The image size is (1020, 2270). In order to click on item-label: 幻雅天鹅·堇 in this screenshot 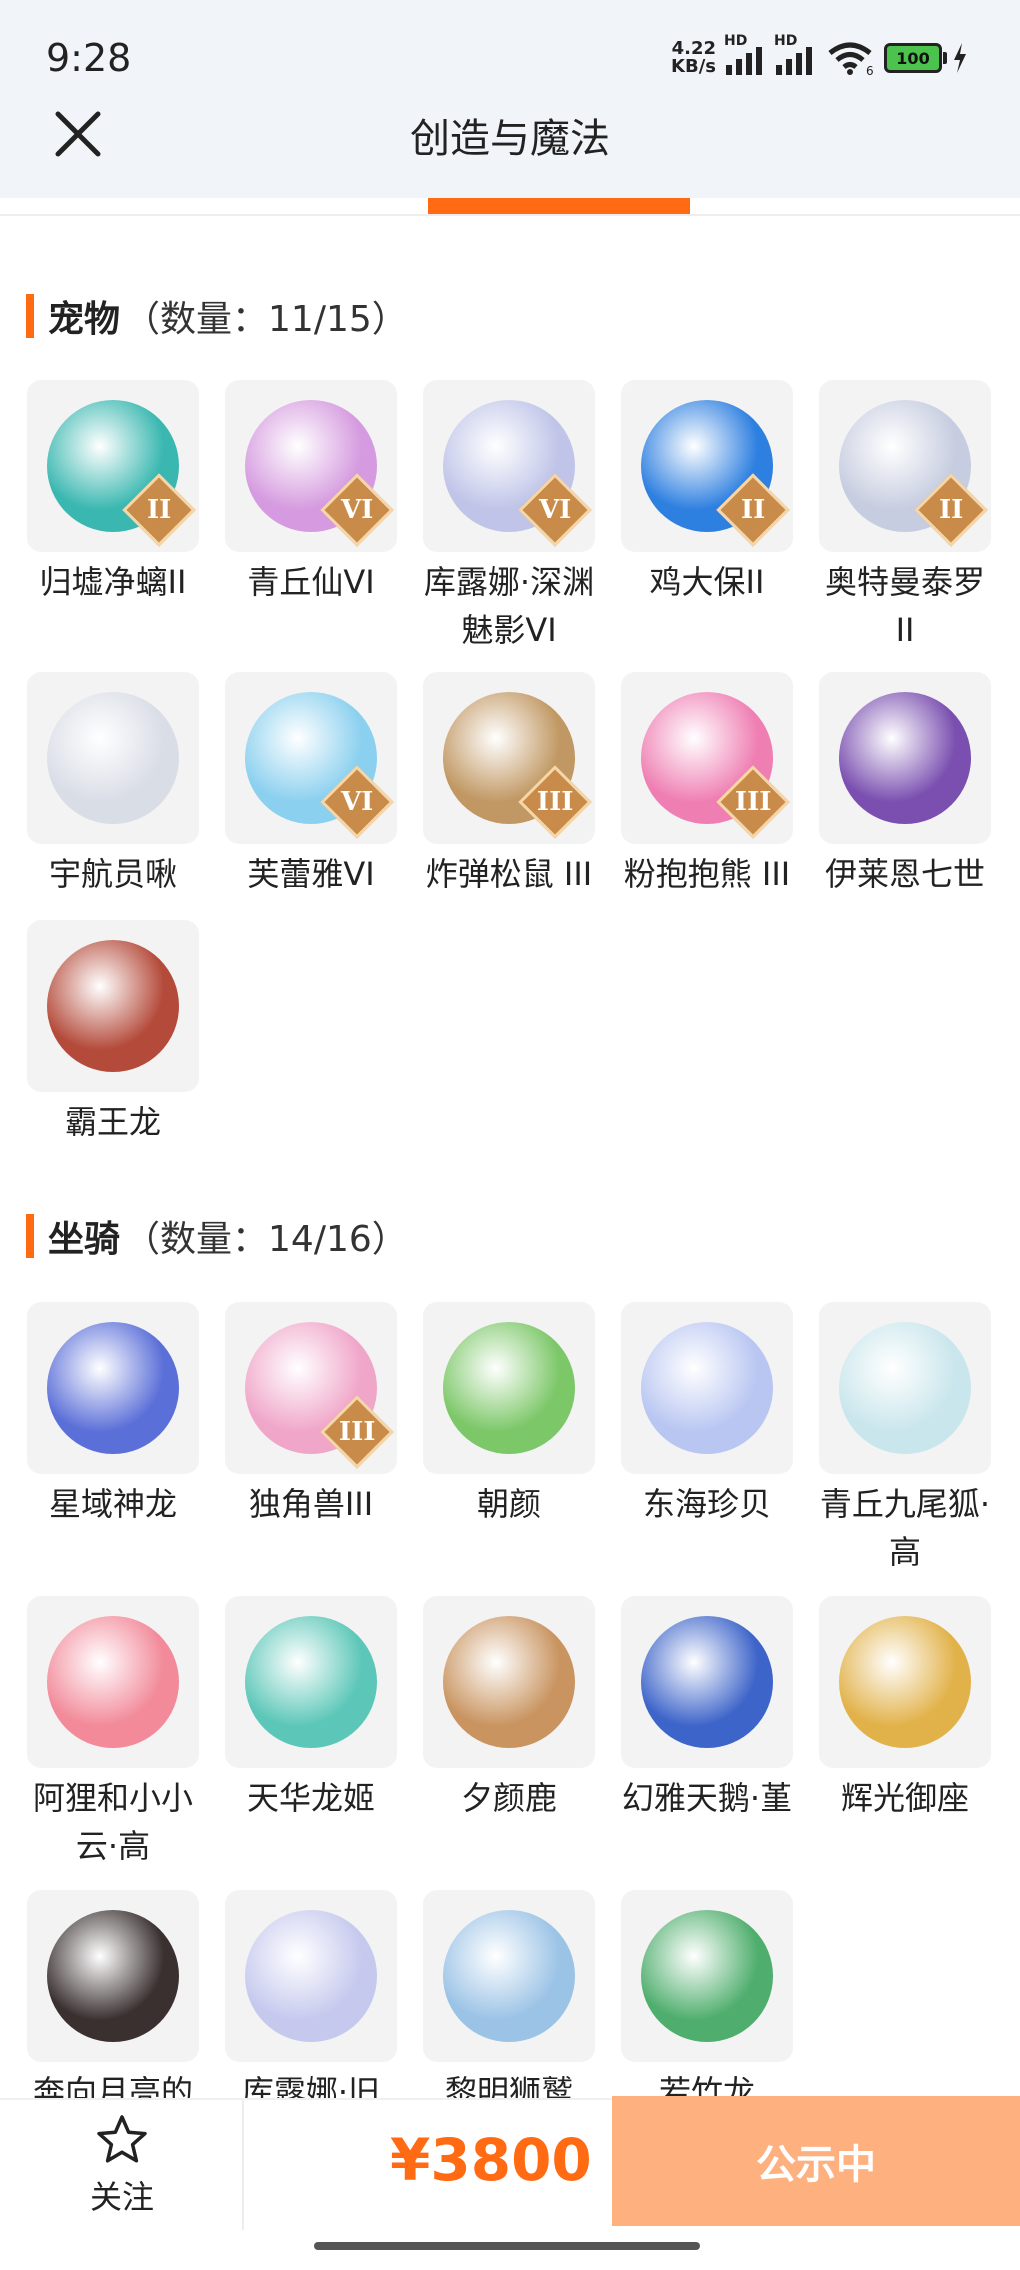, I will do `click(707, 1798)`.